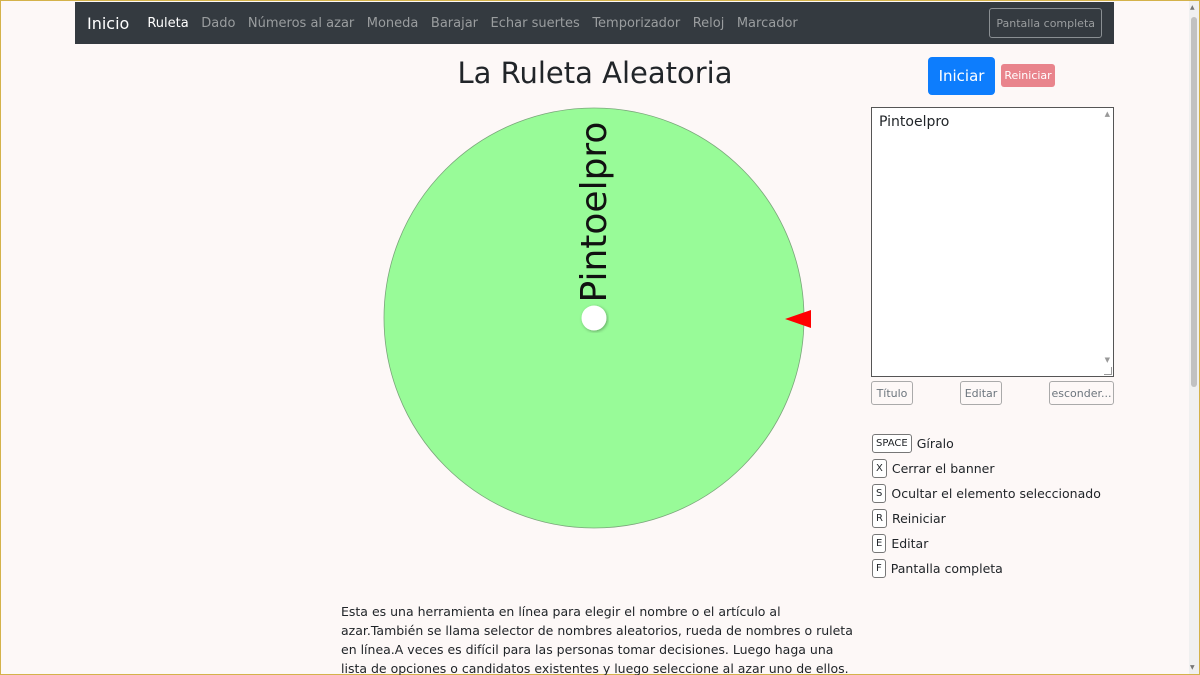 This screenshot has height=675, width=1200. What do you see at coordinates (981, 393) in the screenshot?
I see `edit-button: Editar` at bounding box center [981, 393].